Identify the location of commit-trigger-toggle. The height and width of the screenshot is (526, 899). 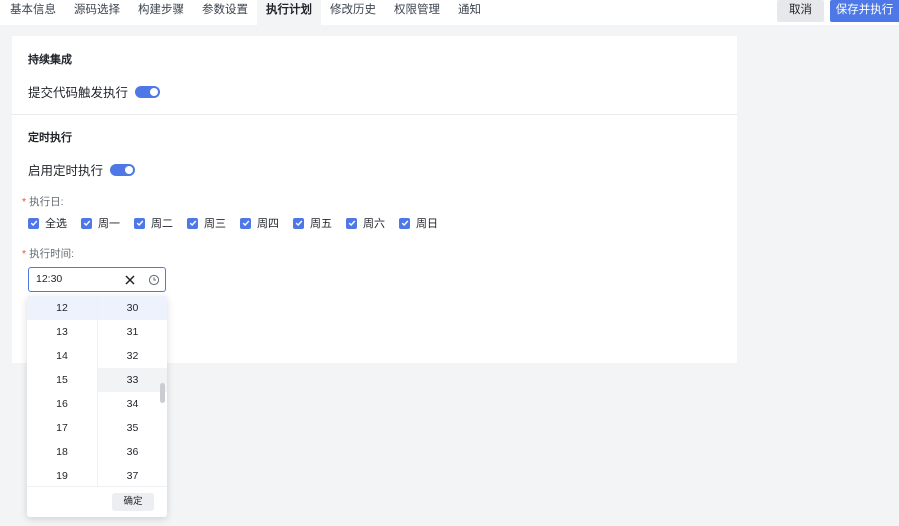
(148, 91).